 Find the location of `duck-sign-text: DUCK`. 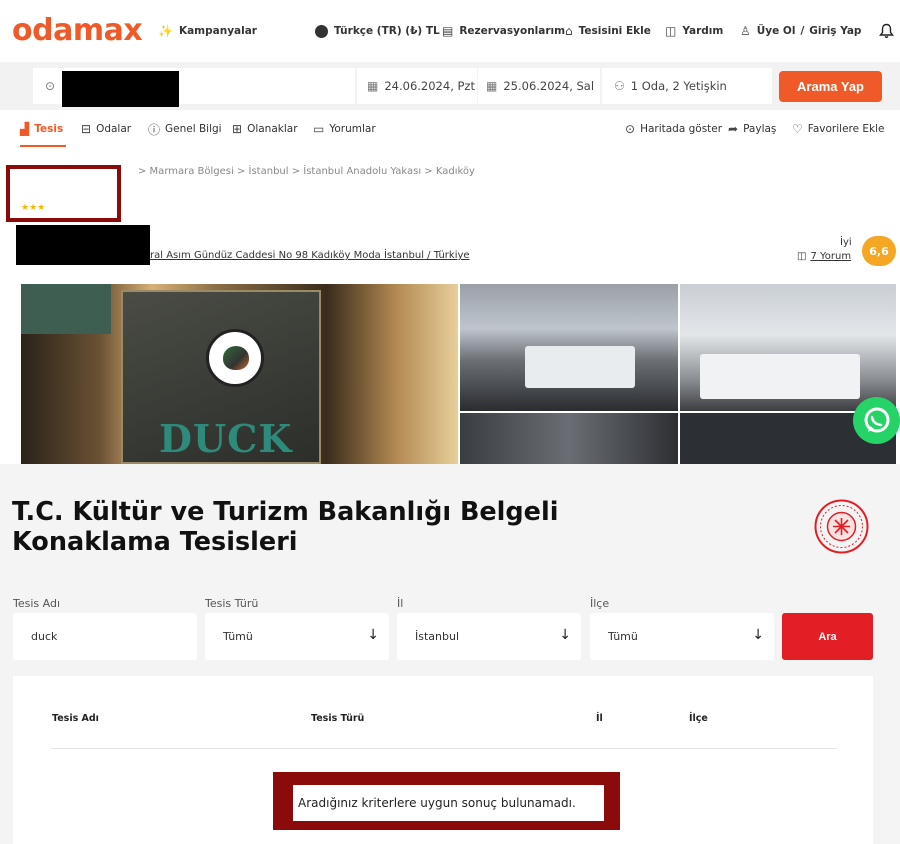

duck-sign-text: DUCK is located at coordinates (226, 438).